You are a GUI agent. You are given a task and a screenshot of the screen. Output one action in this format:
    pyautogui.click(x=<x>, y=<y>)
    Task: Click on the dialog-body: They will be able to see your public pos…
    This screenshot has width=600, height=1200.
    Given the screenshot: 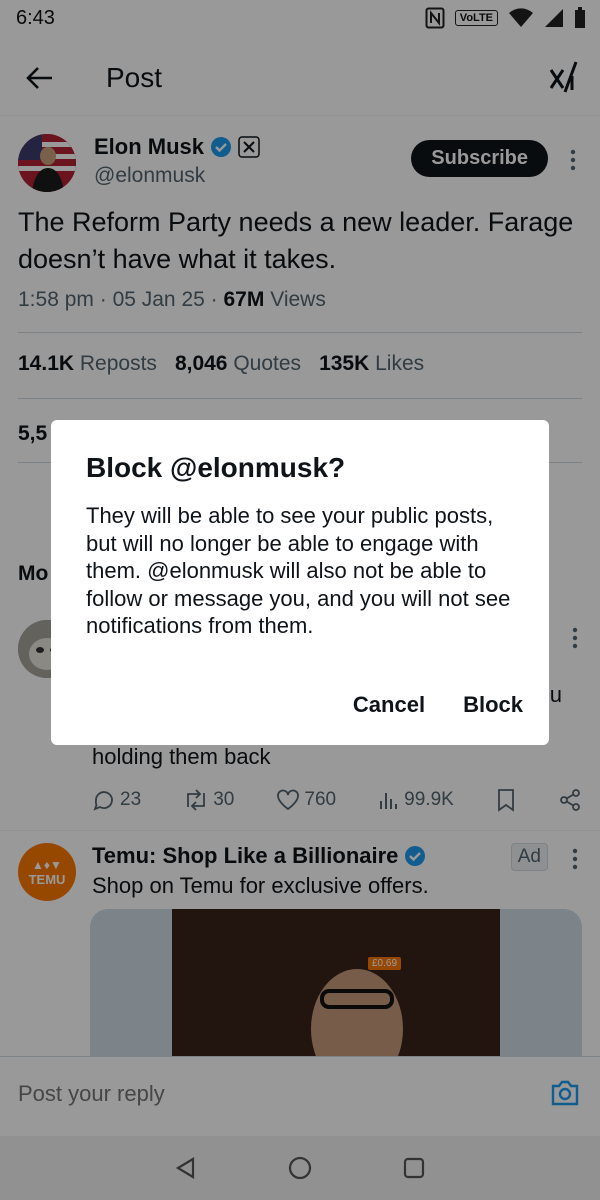 What is the action you would take?
    pyautogui.click(x=298, y=571)
    